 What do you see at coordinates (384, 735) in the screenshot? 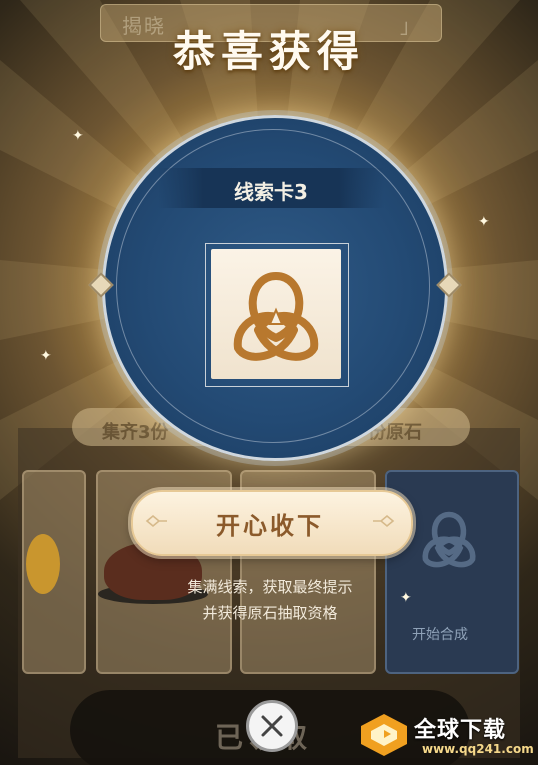
I see `watermark-logo-icon` at bounding box center [384, 735].